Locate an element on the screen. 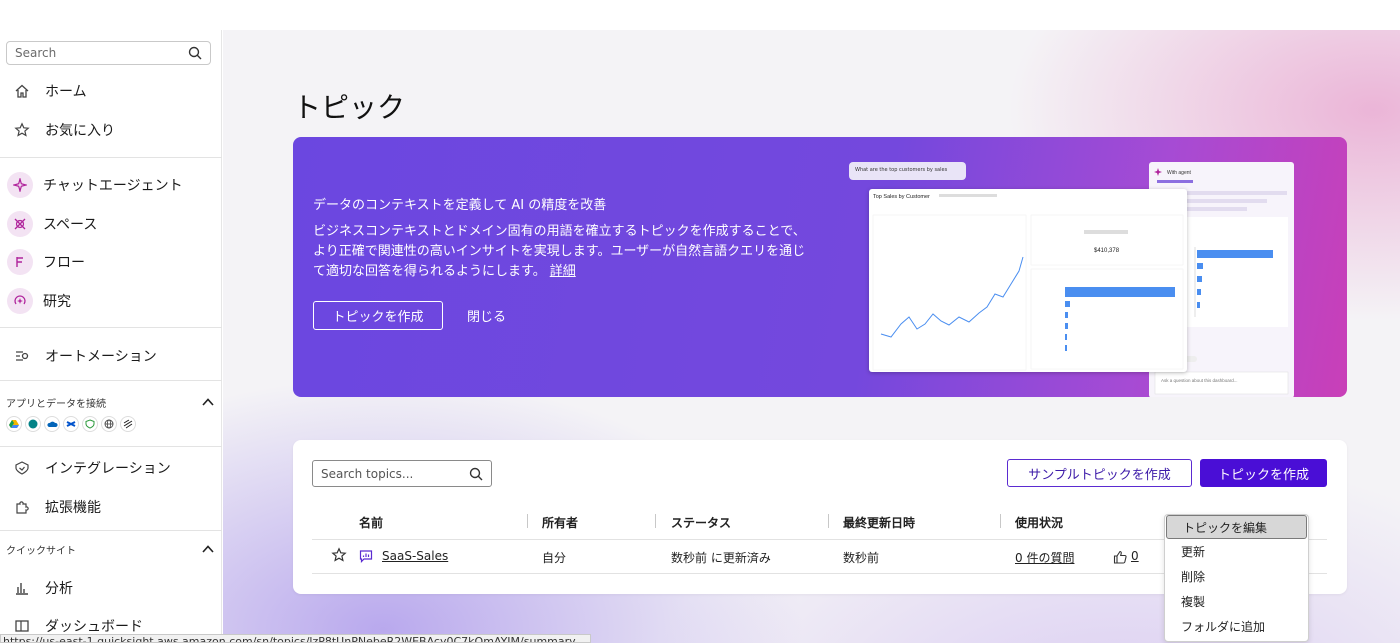 The height and width of the screenshot is (643, 1400). topic-icon is located at coordinates (366, 556).